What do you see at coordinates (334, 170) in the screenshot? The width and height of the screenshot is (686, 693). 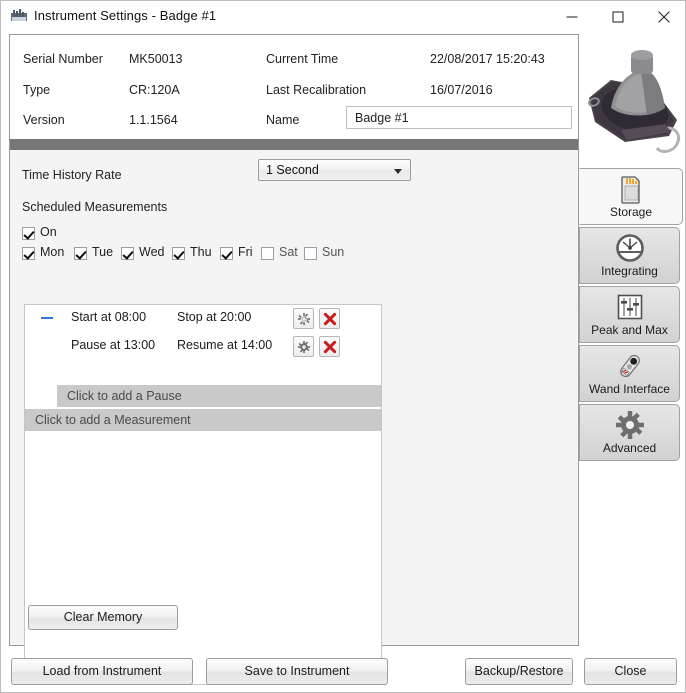 I see `time-history-rate-dropdown: 1 Second` at bounding box center [334, 170].